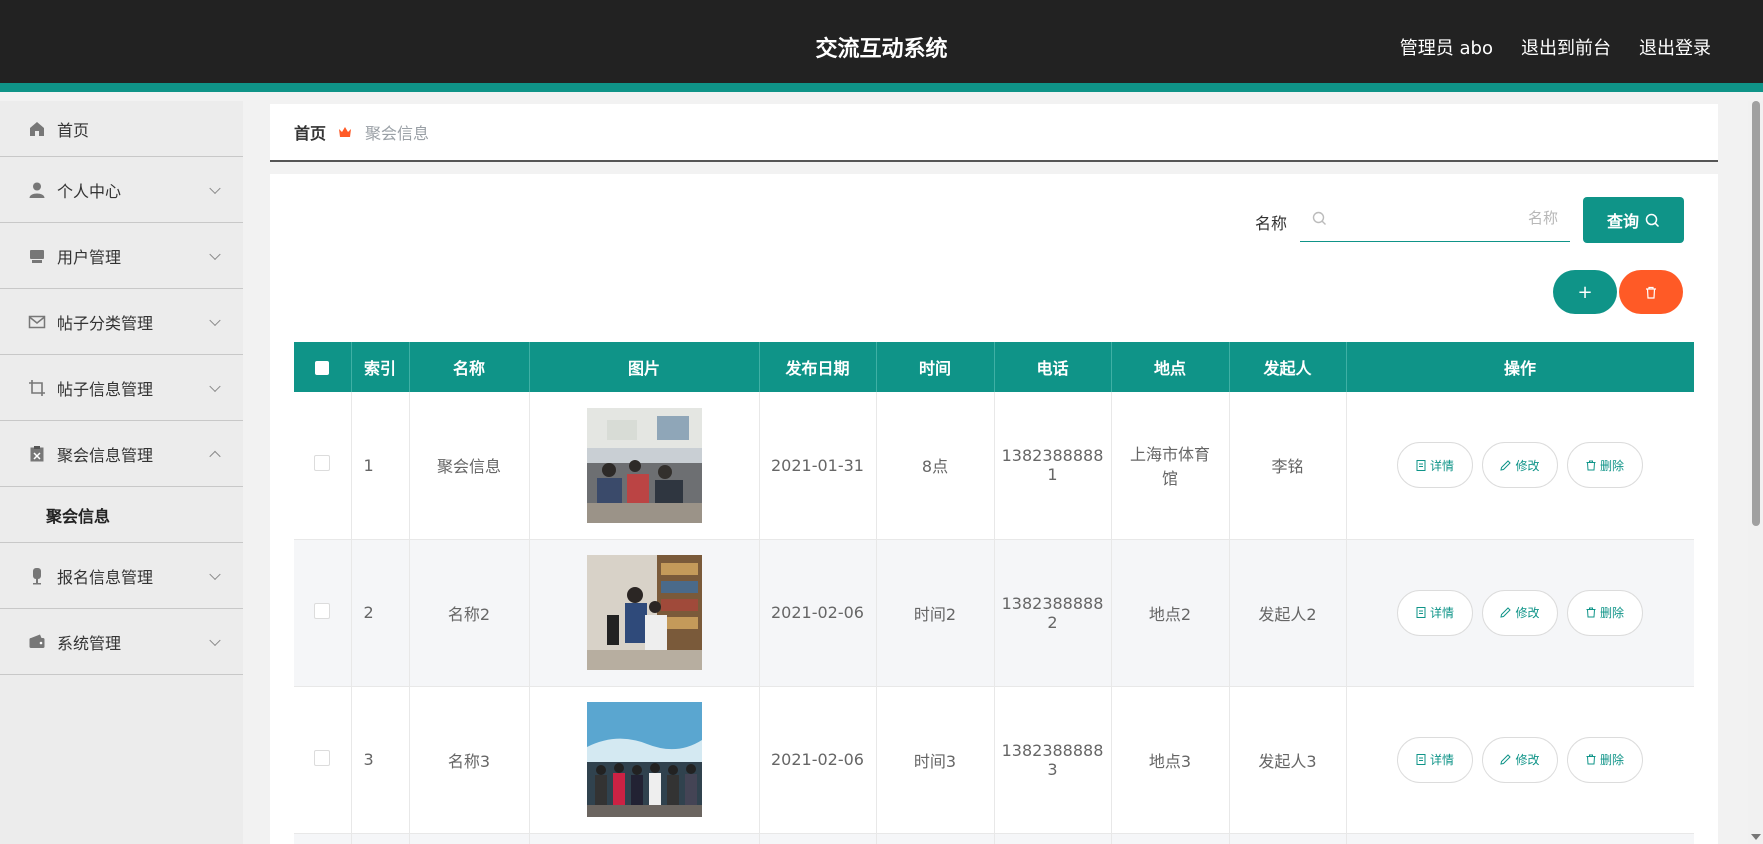 The image size is (1763, 844). Describe the element at coordinates (37, 190) in the screenshot. I see `user-icon` at that location.